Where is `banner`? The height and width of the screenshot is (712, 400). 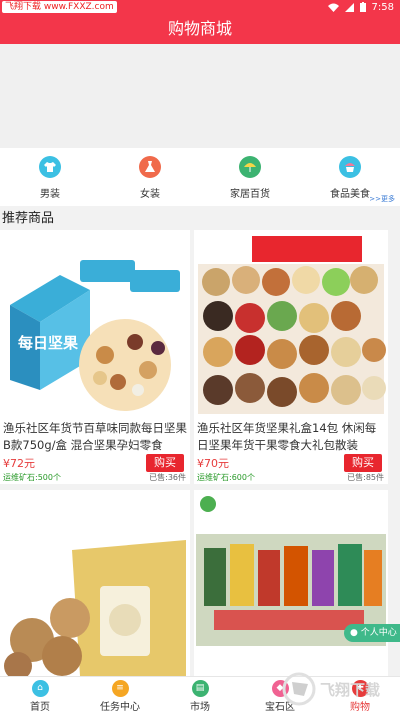 banner is located at coordinates (200, 96).